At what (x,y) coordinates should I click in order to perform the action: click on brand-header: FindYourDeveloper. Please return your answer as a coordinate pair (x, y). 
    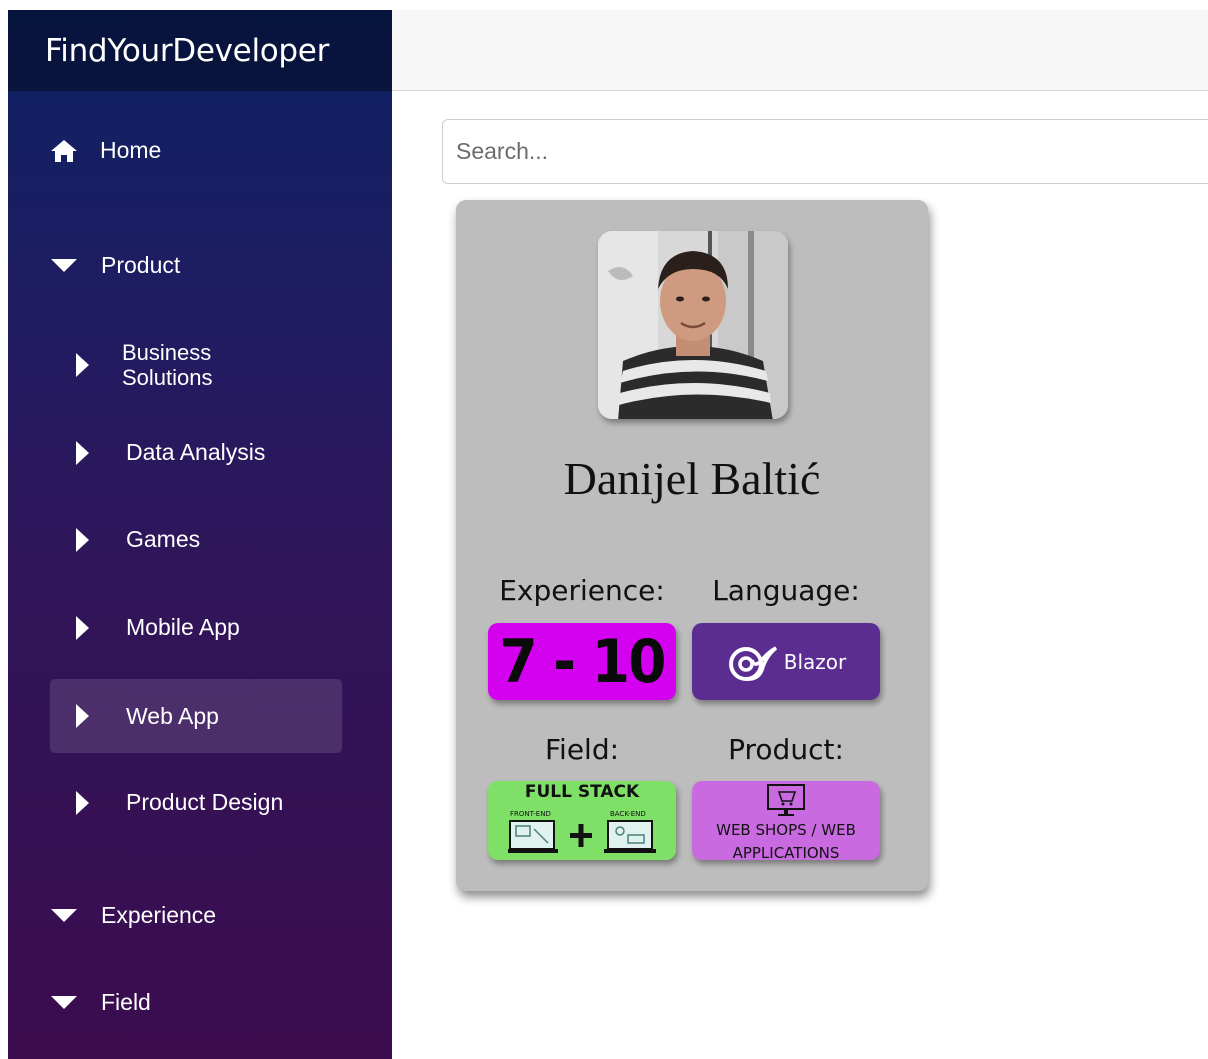
    Looking at the image, I should click on (200, 50).